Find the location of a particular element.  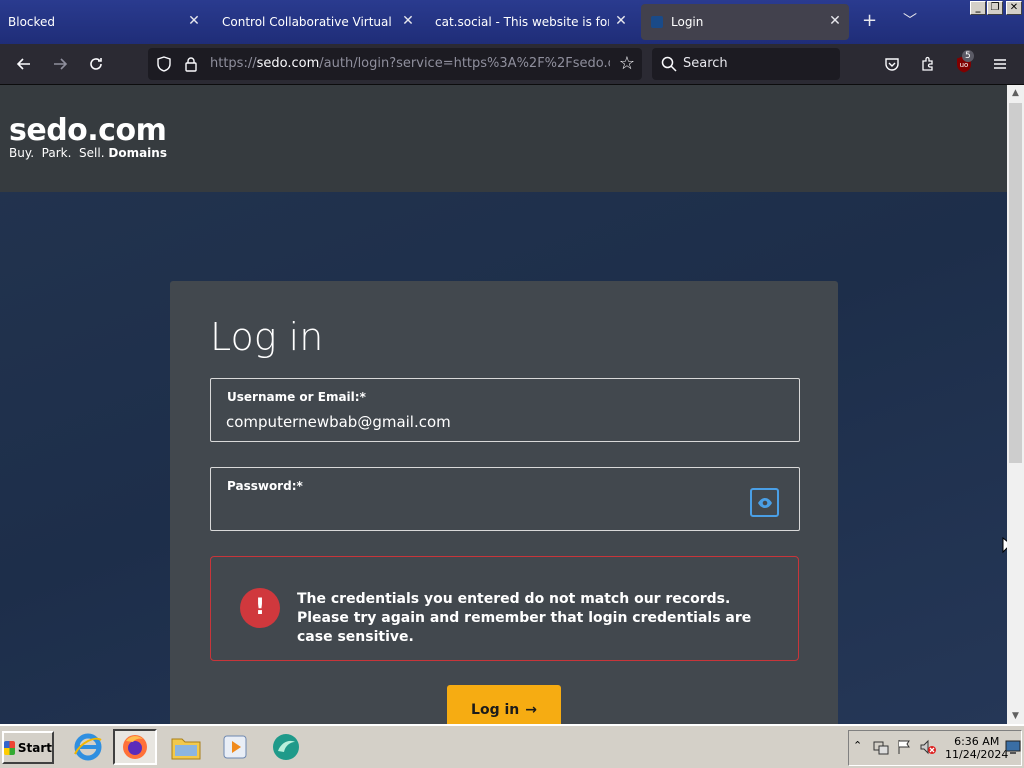

logo-tagline: Buy. Park. Sell. Domains is located at coordinates (88, 153).